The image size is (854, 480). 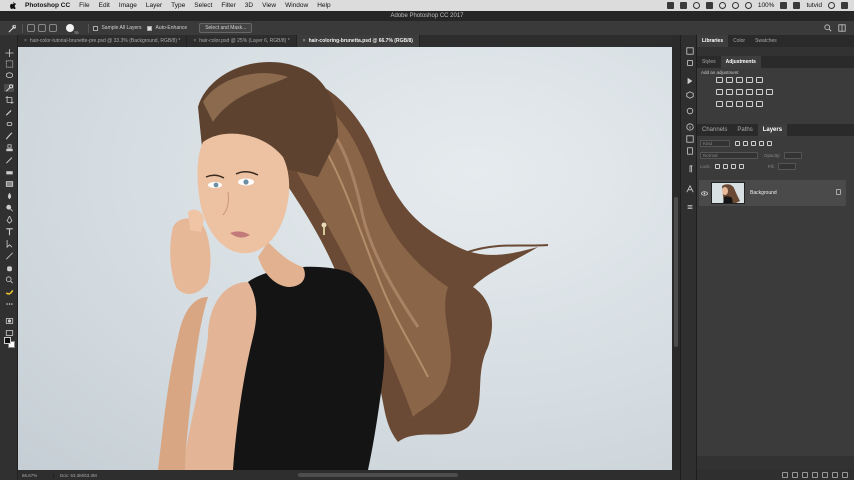 I want to click on search-icon, so click(x=828, y=28).